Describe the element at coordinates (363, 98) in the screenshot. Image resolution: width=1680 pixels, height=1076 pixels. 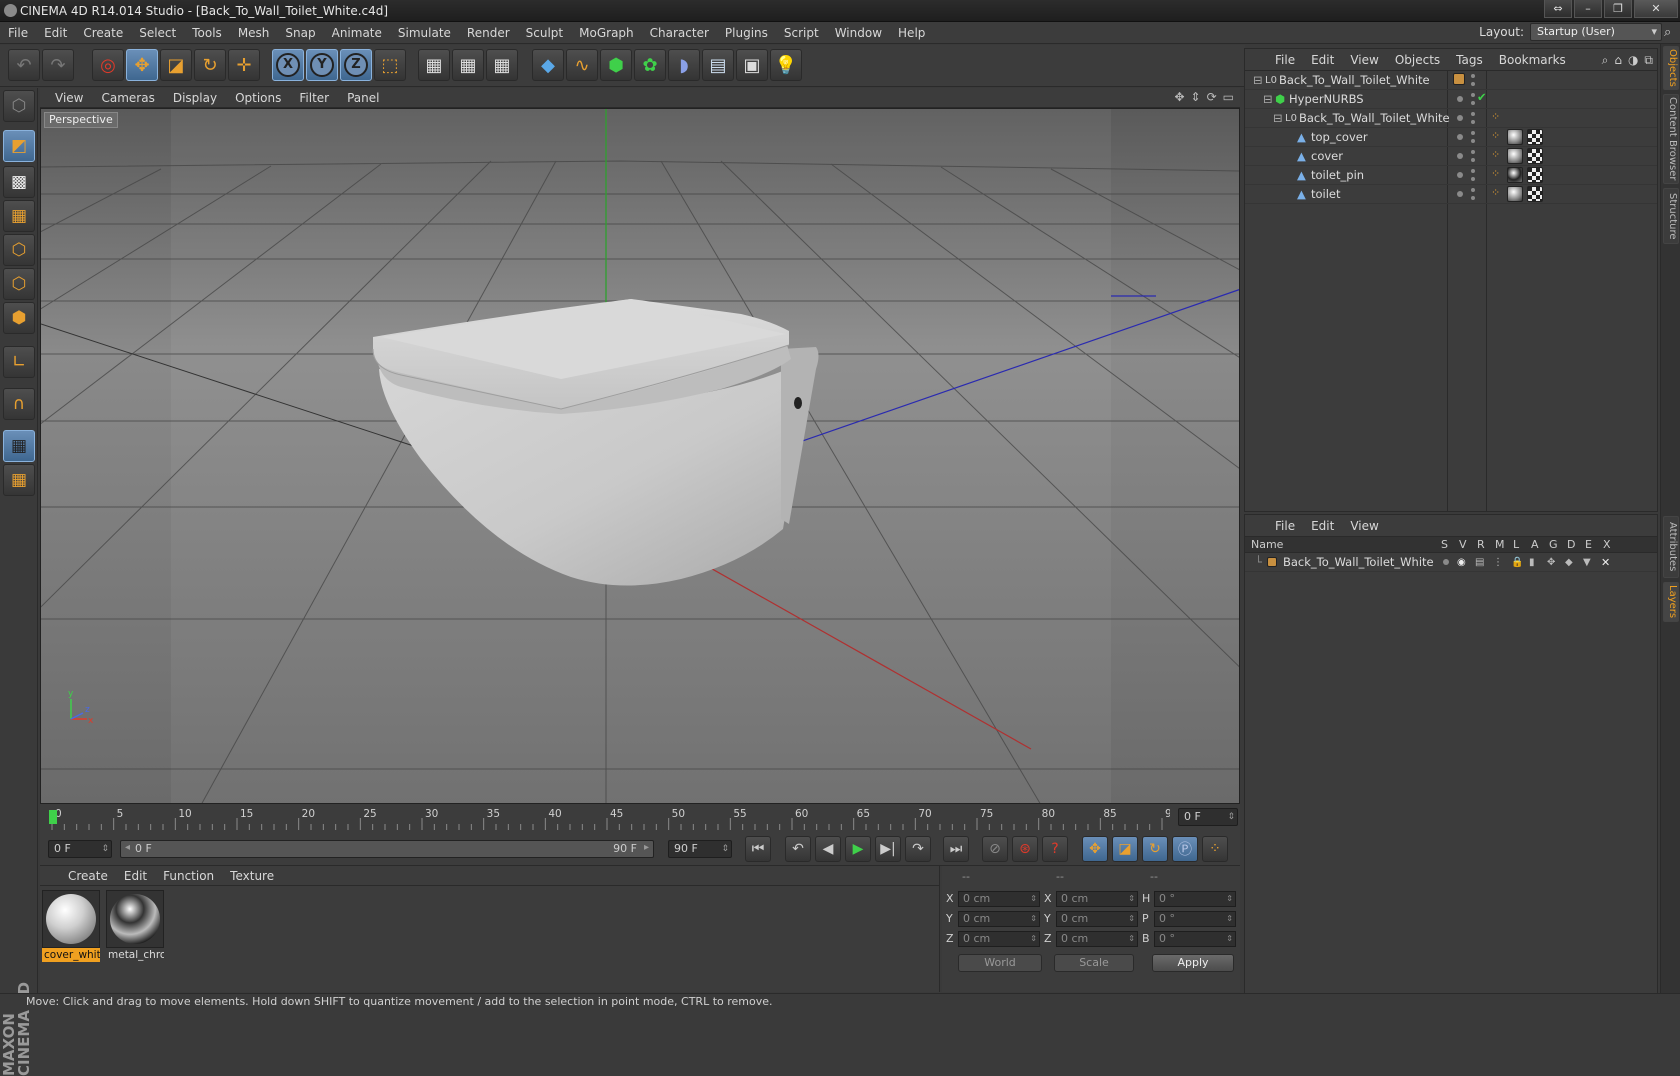
I see `viewport-menu-panel: Panel` at that location.